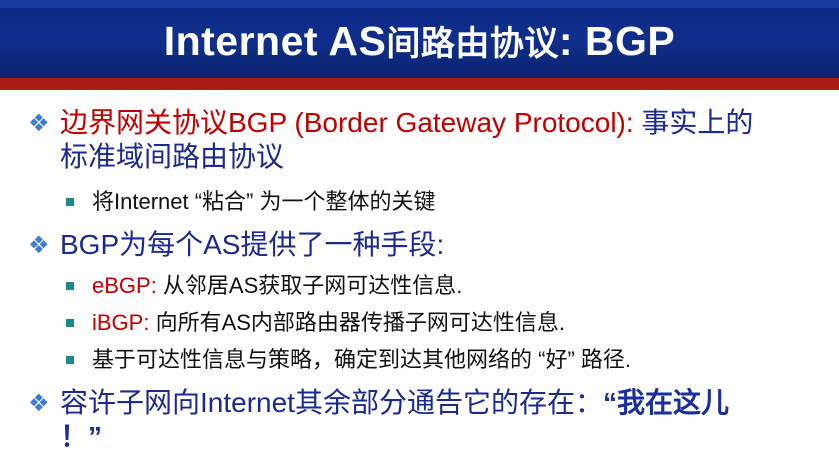 The height and width of the screenshot is (476, 839). What do you see at coordinates (331, 402) in the screenshot?
I see `advertise-text: 容许子网向Internet其余部分通告它的存在：` at bounding box center [331, 402].